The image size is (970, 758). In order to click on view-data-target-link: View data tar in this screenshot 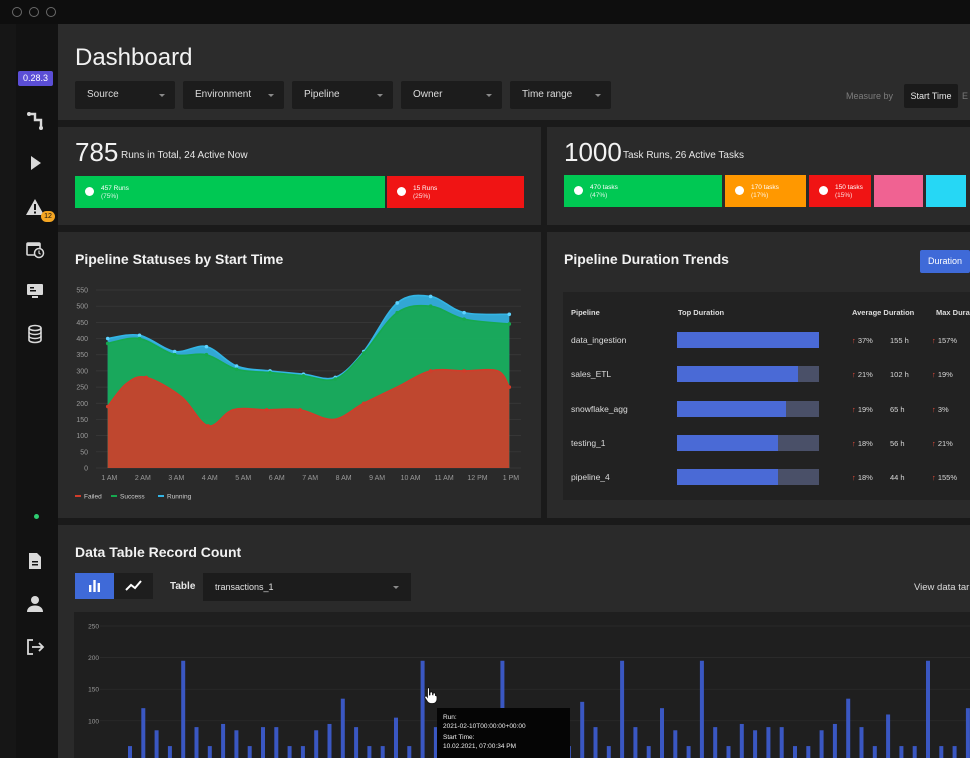, I will do `click(941, 587)`.